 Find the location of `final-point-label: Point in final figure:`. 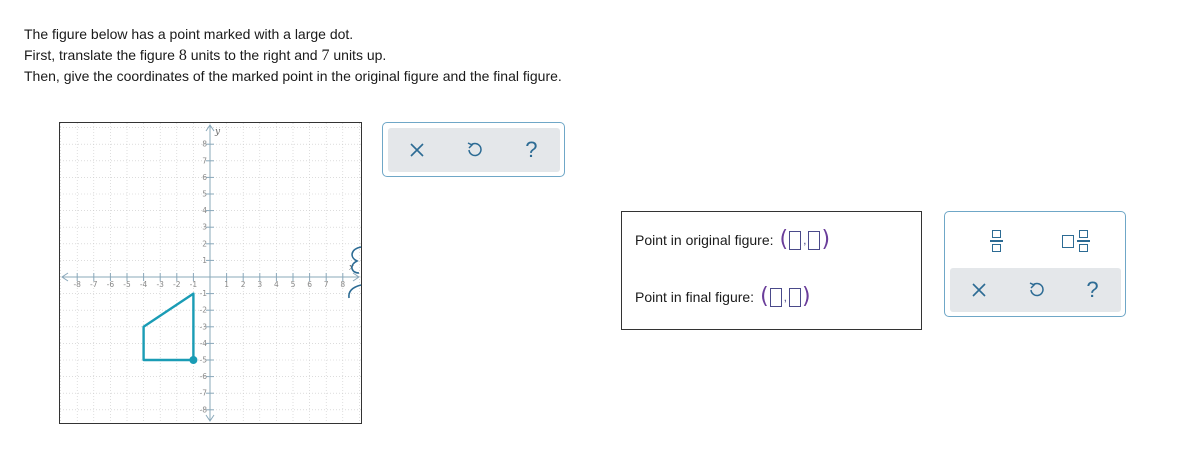

final-point-label: Point in final figure: is located at coordinates (695, 297).